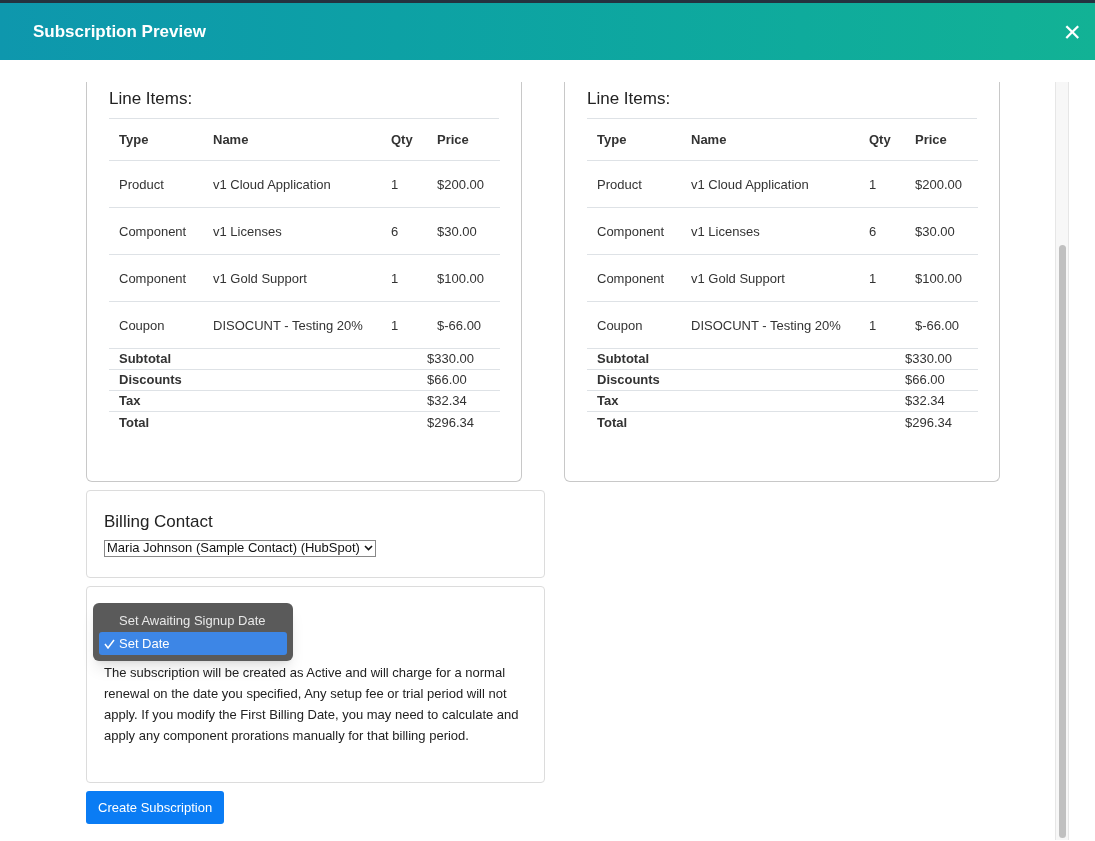  Describe the element at coordinates (119, 31) in the screenshot. I see `dialog-title: Subscription Preview` at that location.